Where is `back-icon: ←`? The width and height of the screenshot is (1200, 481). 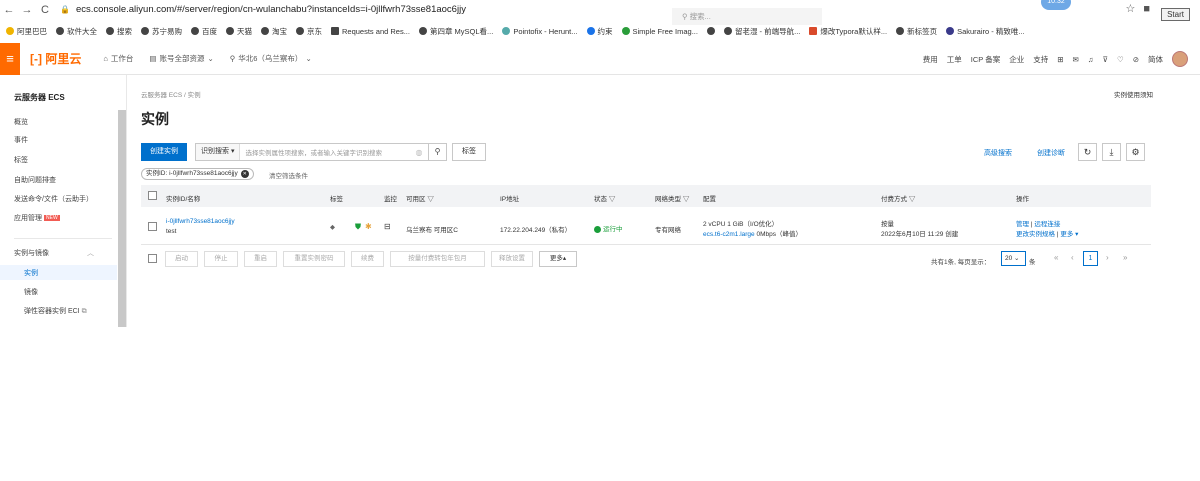 back-icon: ← is located at coordinates (9, 10).